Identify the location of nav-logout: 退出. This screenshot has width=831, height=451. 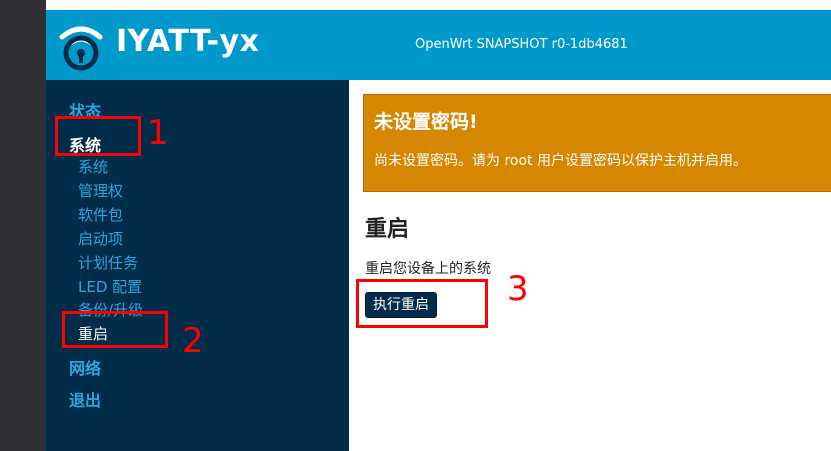
(85, 399).